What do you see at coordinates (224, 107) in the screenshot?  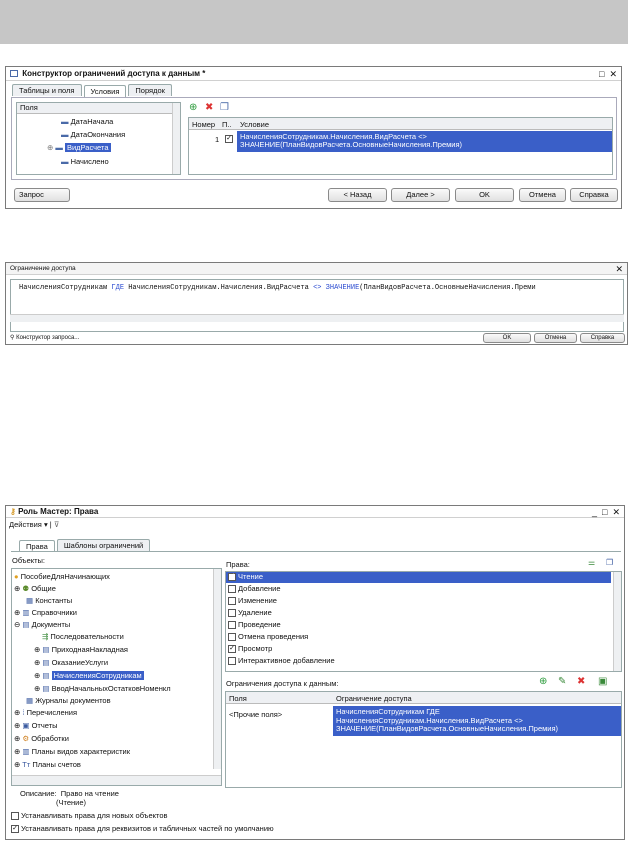 I see `copy-icon: ❐` at bounding box center [224, 107].